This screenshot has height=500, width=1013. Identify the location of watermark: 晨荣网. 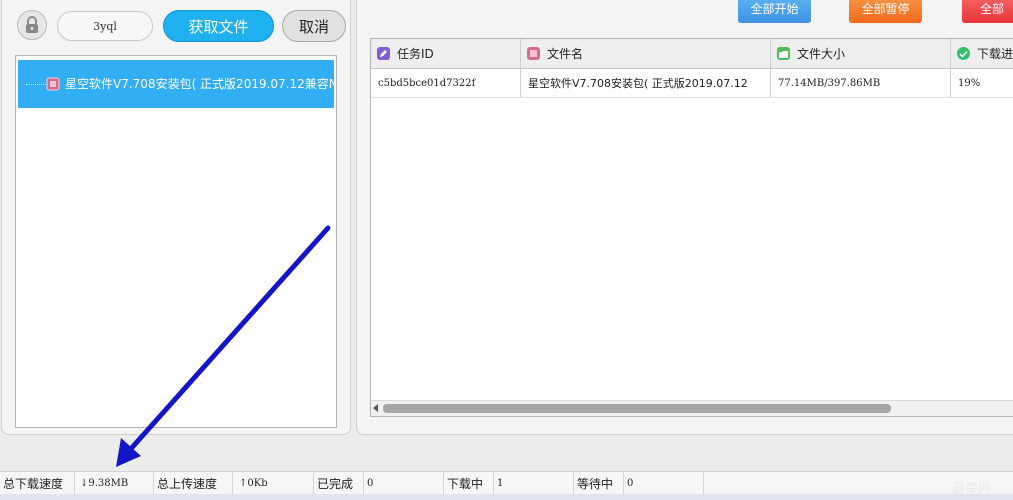
(972, 489).